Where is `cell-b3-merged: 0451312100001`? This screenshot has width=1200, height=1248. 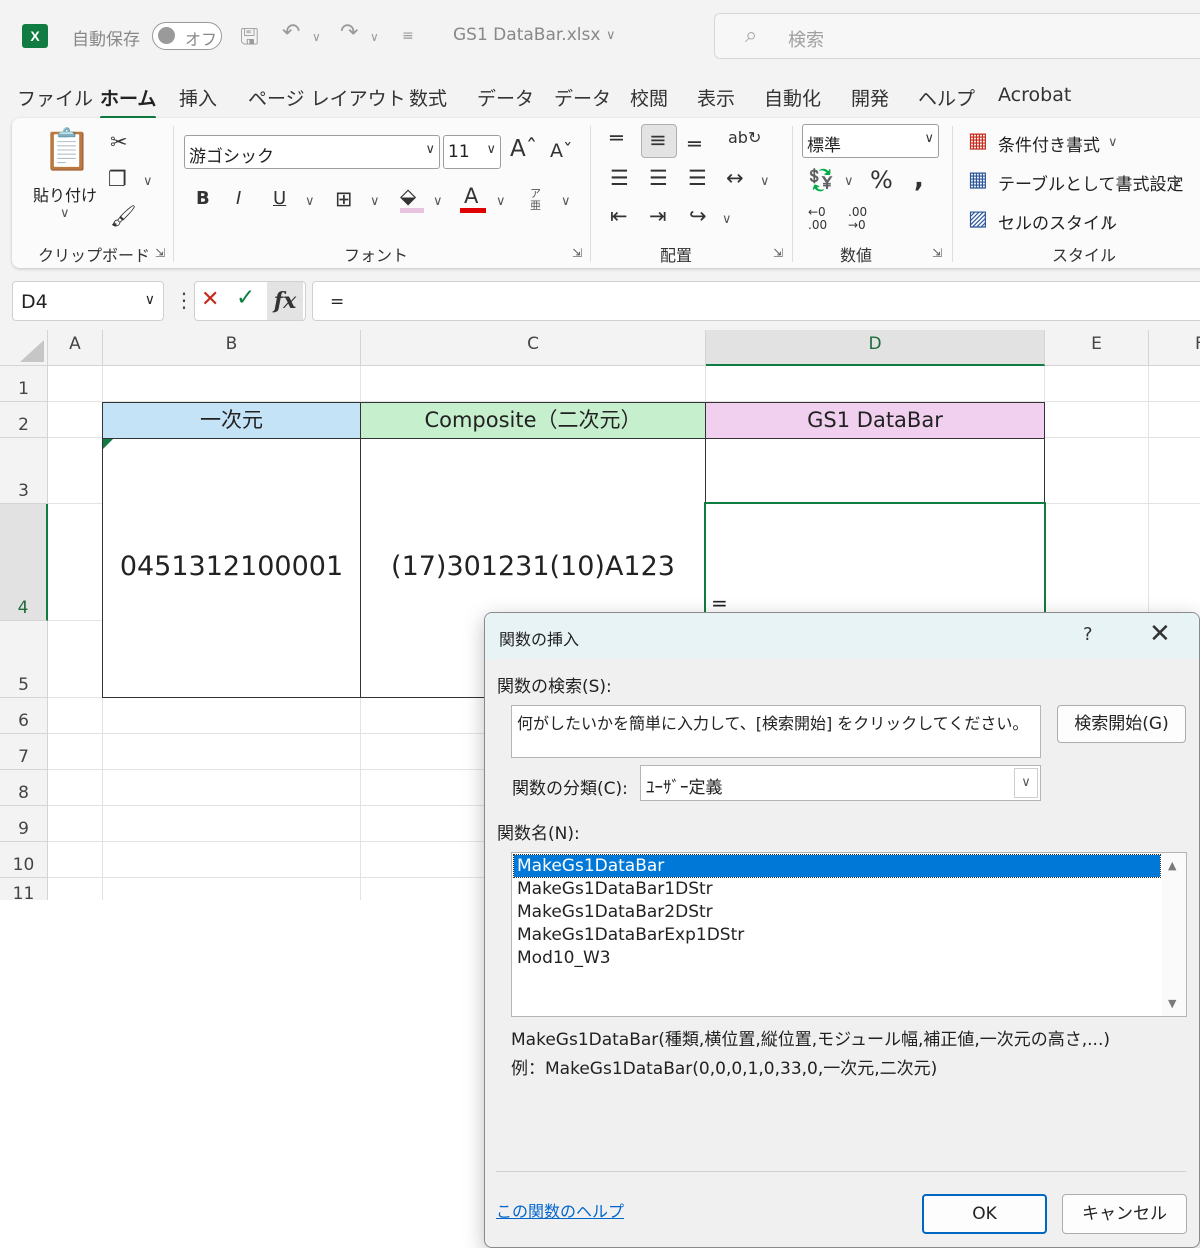 cell-b3-merged: 0451312100001 is located at coordinates (231, 568).